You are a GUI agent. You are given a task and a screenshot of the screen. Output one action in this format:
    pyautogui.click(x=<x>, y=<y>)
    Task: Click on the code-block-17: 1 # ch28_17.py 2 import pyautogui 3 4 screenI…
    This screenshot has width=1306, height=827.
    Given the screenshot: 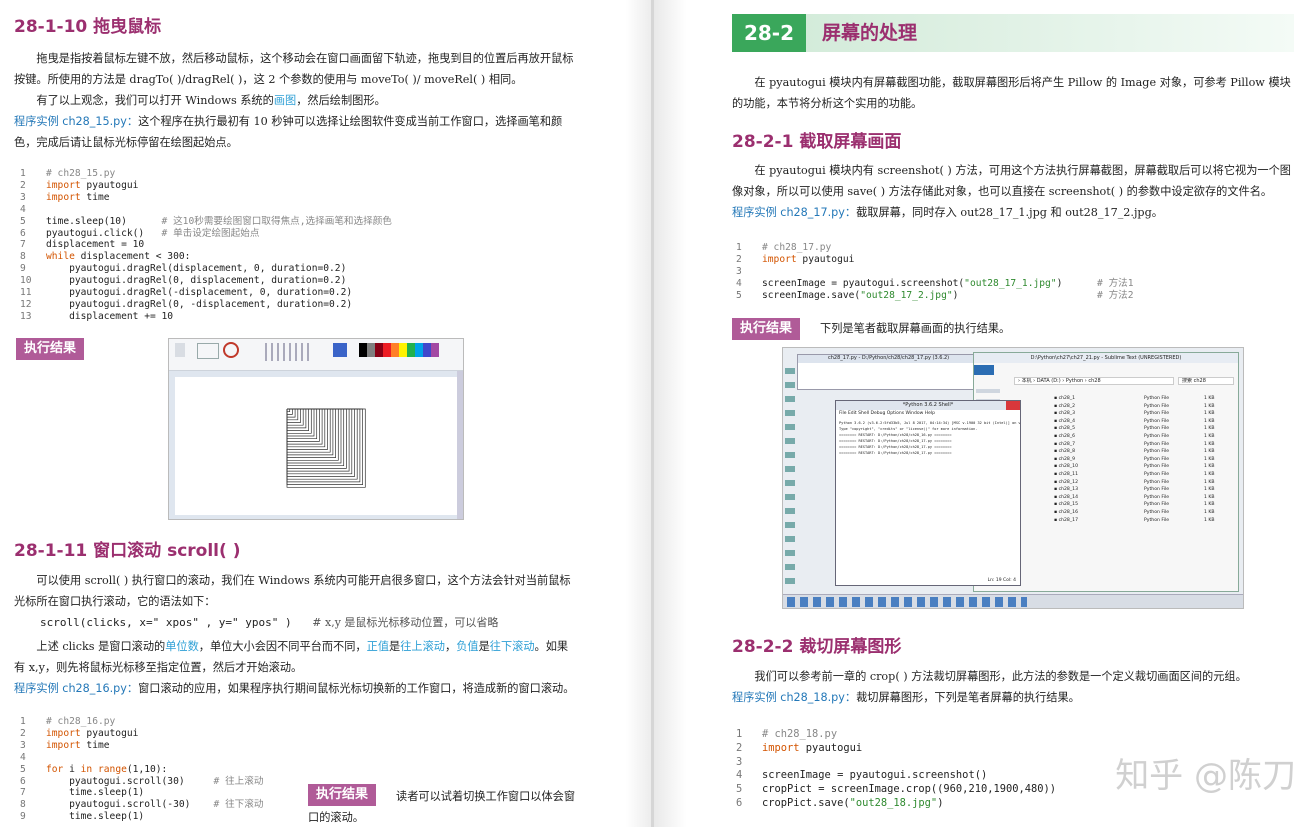 What is the action you would take?
    pyautogui.click(x=935, y=272)
    